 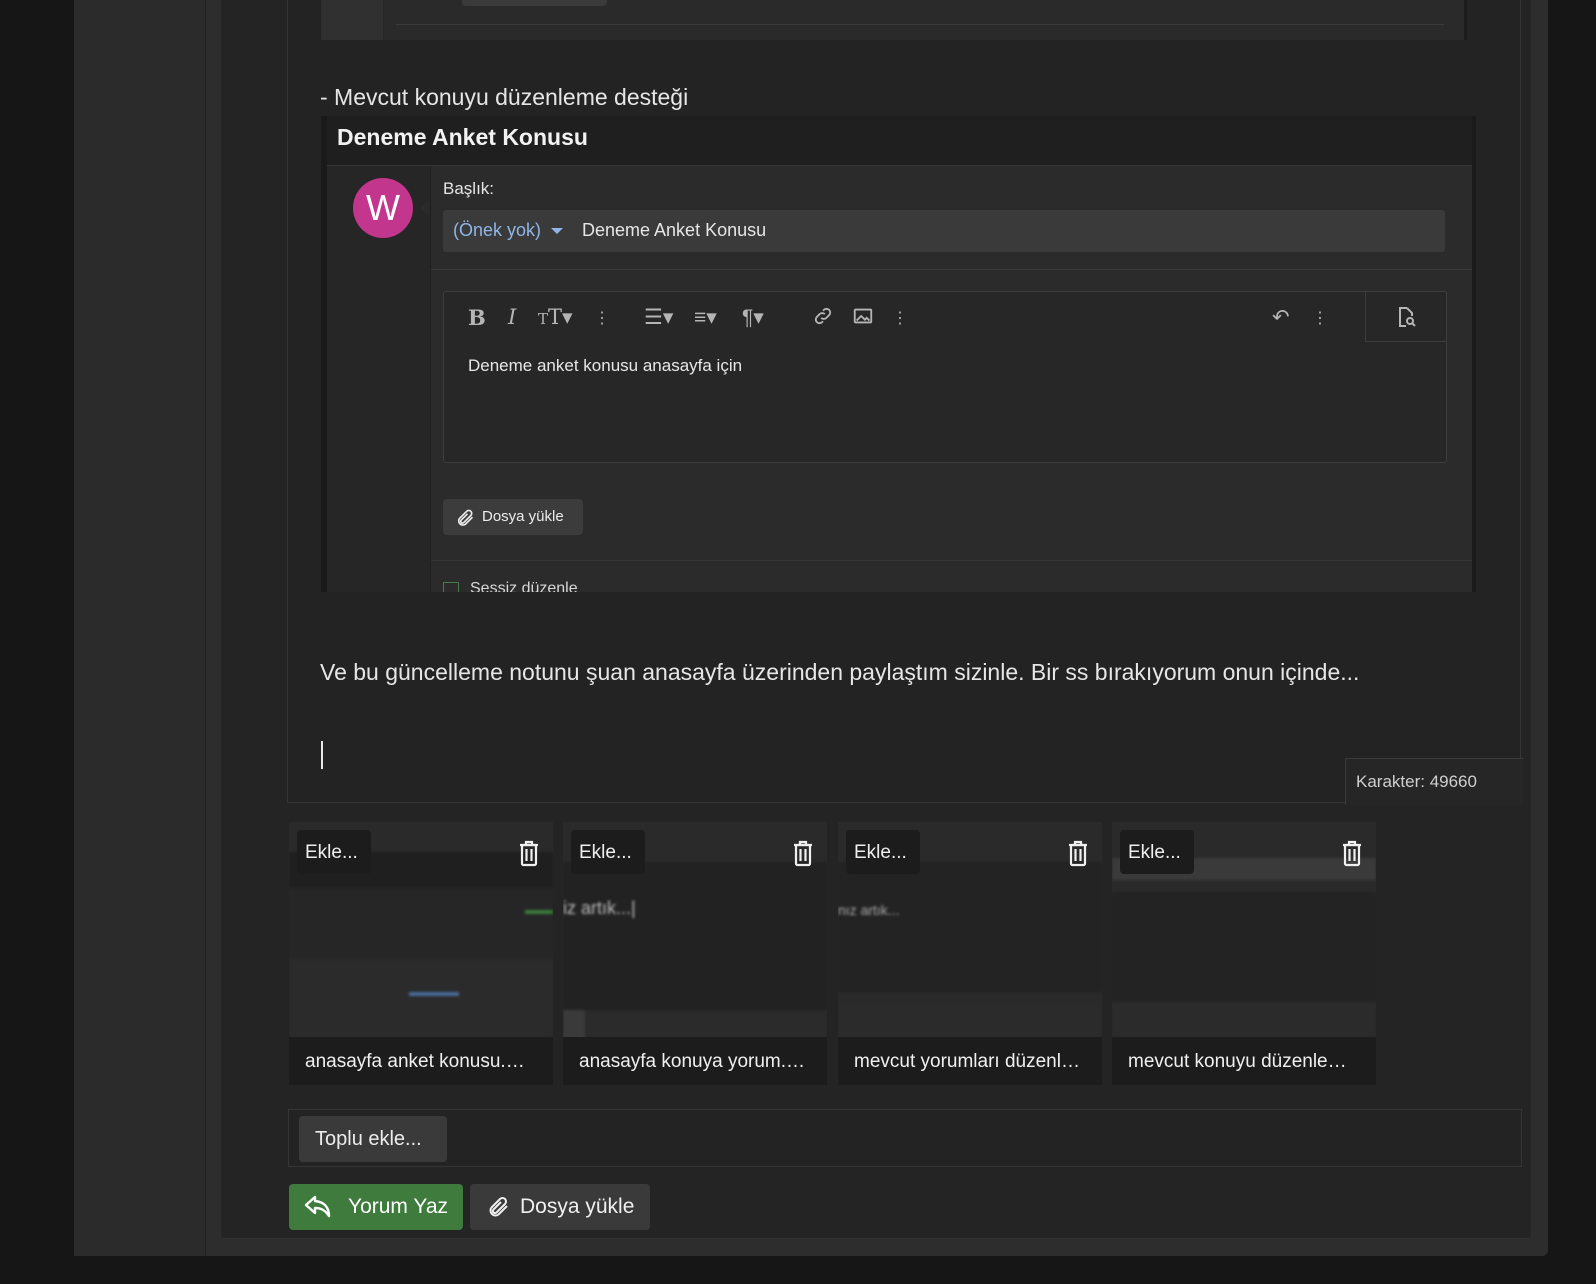 What do you see at coordinates (451, 587) in the screenshot?
I see `silent-edit-checkbox` at bounding box center [451, 587].